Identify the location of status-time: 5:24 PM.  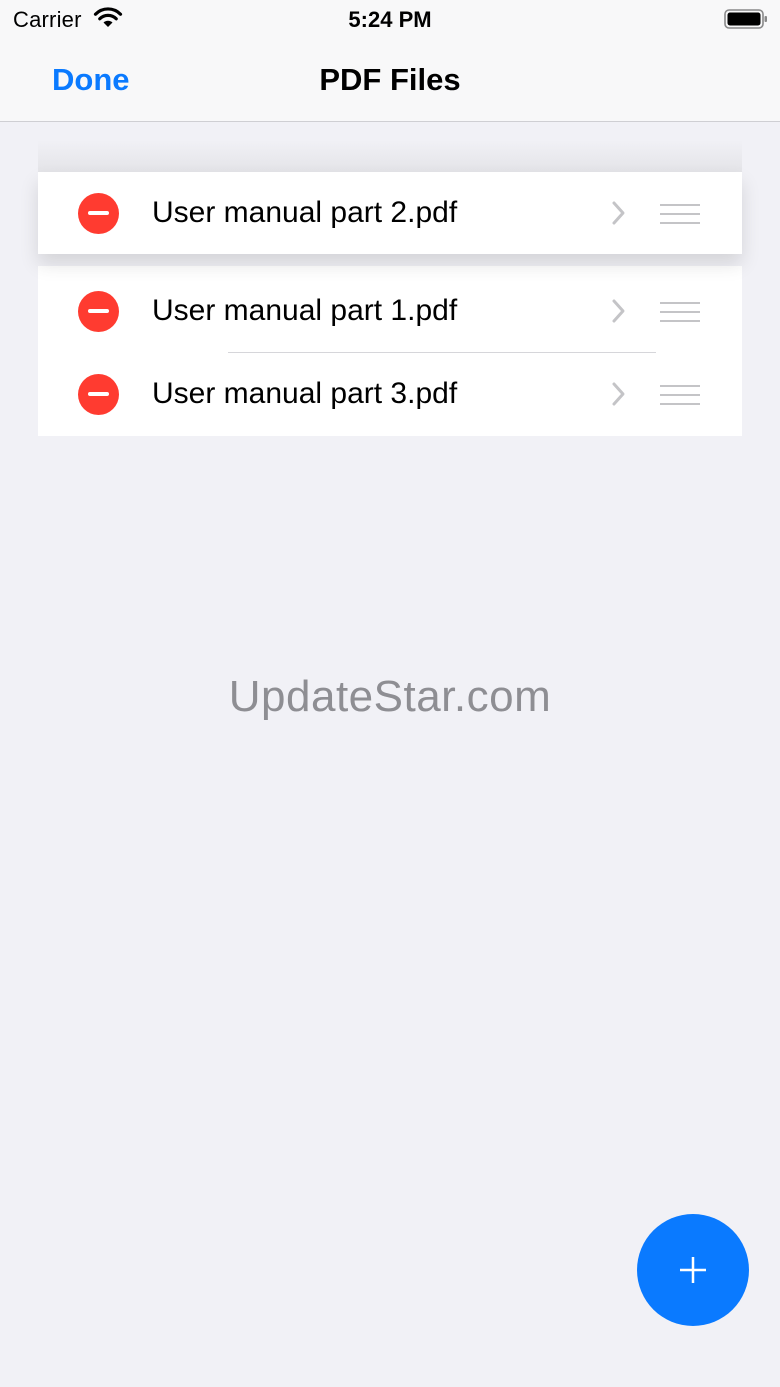
(390, 19).